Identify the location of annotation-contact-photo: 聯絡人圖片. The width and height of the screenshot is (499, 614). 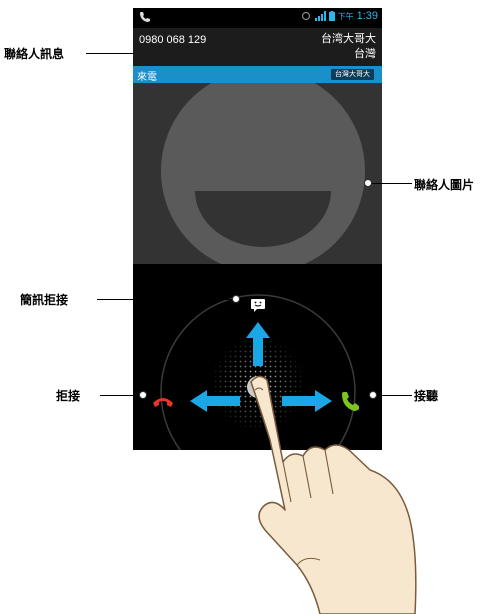
(444, 185).